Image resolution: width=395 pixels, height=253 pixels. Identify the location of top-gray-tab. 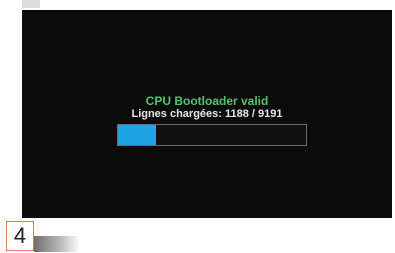
(31, 4).